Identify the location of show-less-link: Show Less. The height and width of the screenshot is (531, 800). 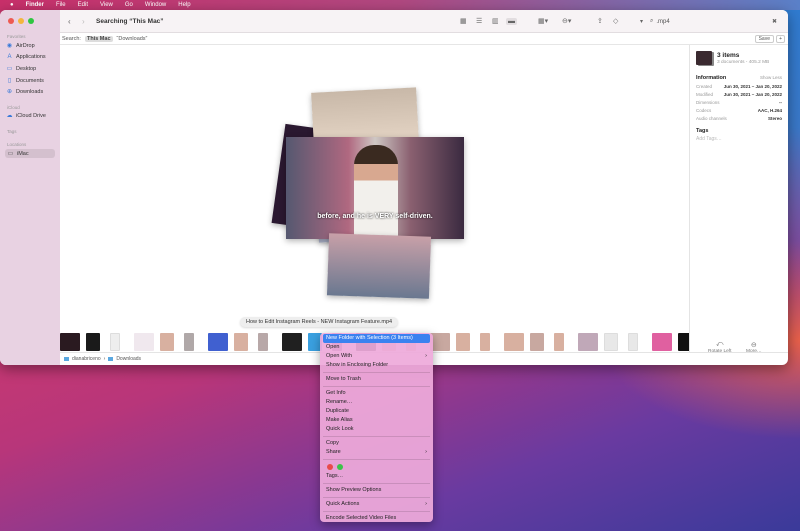
(771, 78).